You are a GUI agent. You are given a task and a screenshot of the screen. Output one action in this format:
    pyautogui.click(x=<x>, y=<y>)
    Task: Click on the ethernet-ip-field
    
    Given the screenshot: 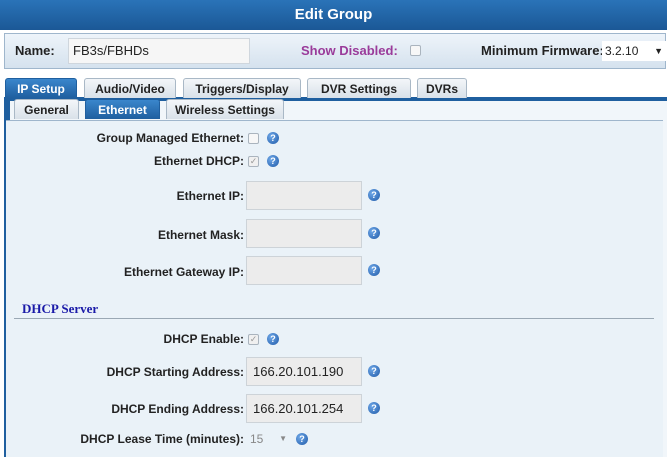 What is the action you would take?
    pyautogui.click(x=304, y=195)
    